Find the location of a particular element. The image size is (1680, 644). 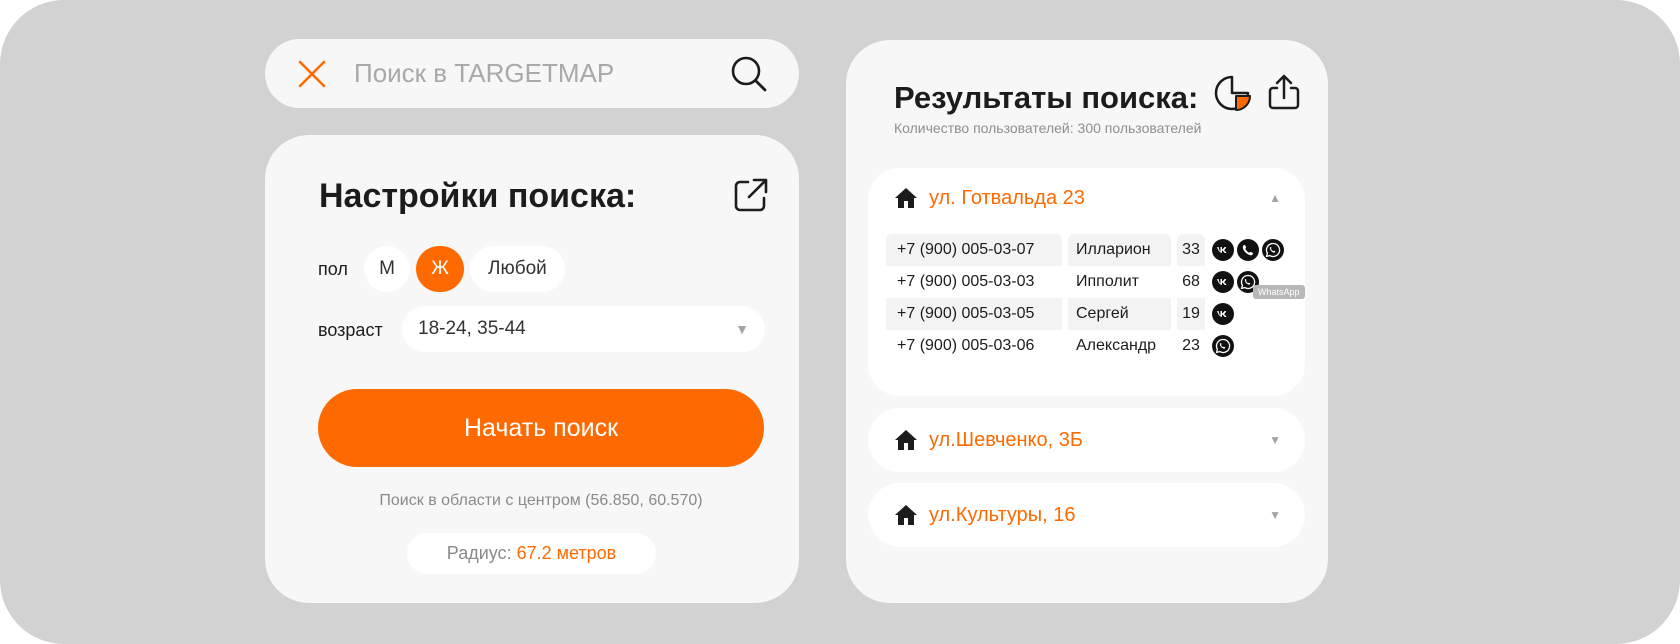

viber-icon is located at coordinates (1248, 250).